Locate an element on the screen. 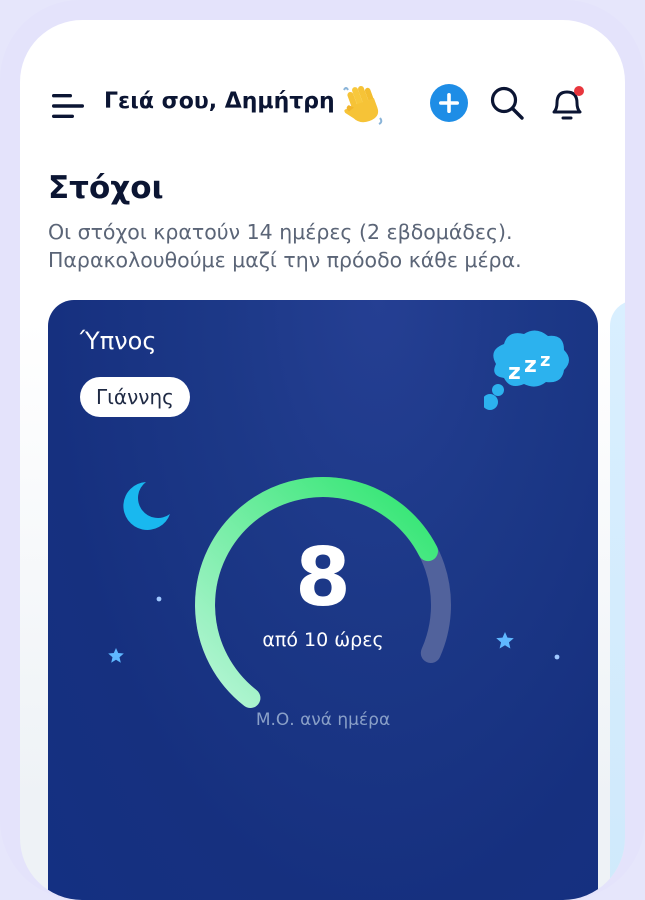  gauge-value: 8 is located at coordinates (323, 577).